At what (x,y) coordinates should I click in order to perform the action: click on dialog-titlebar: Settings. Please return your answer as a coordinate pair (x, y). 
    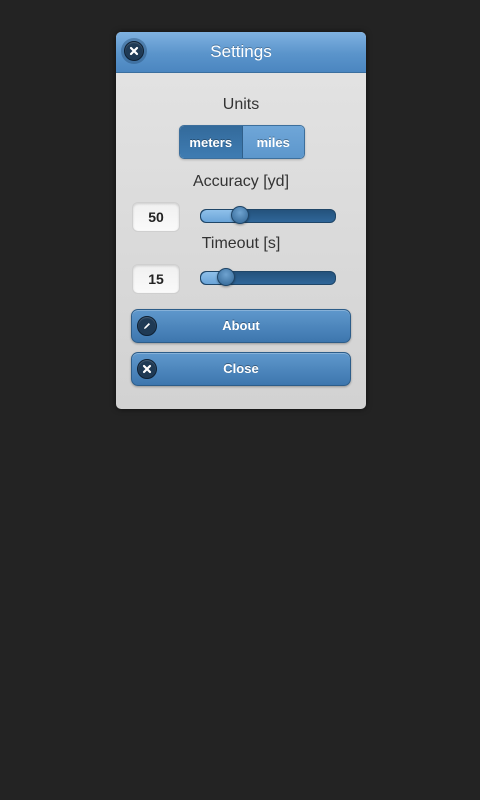
    Looking at the image, I should click on (241, 52).